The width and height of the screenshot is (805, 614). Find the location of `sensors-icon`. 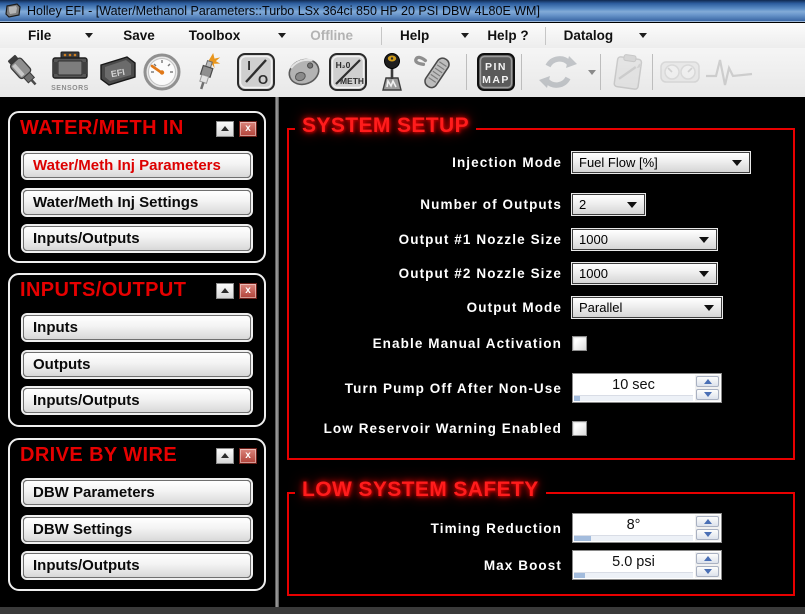

sensors-icon is located at coordinates (70, 65).